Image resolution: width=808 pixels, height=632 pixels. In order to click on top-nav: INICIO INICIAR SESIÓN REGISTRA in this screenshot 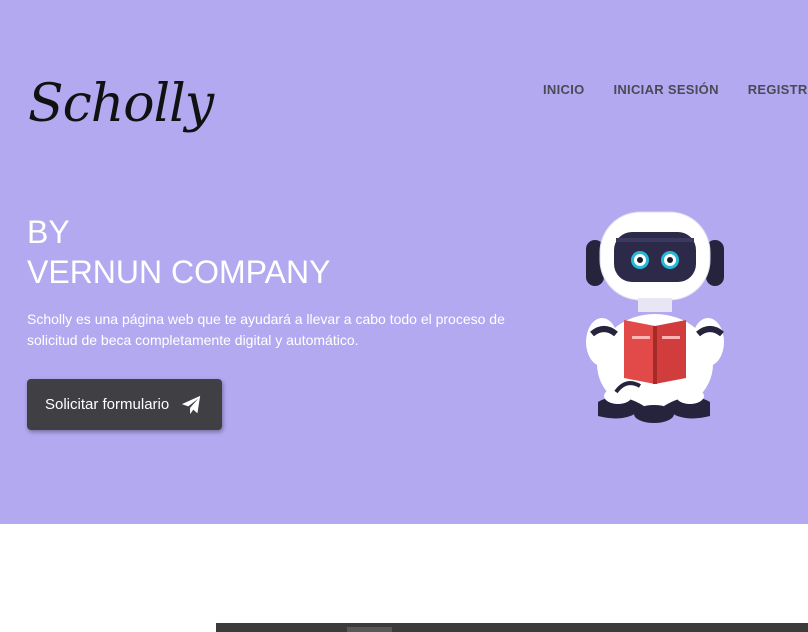, I will do `click(675, 89)`.